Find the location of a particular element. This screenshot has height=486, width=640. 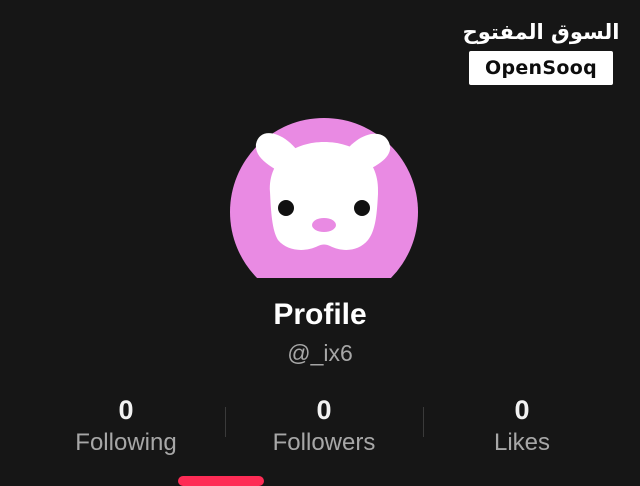

stat-likes-count: 0 is located at coordinates (522, 410).